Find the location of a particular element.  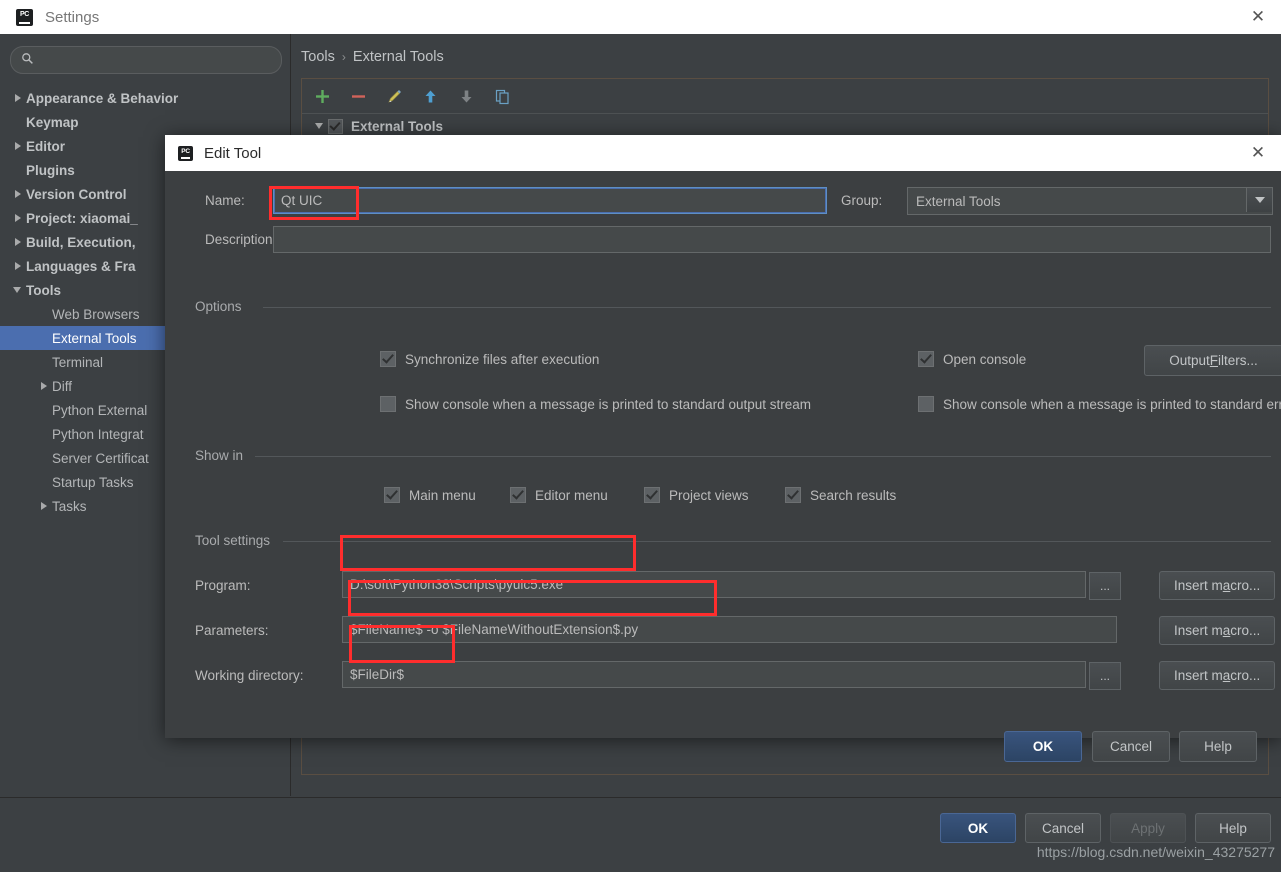

options-section-divider is located at coordinates (767, 307).